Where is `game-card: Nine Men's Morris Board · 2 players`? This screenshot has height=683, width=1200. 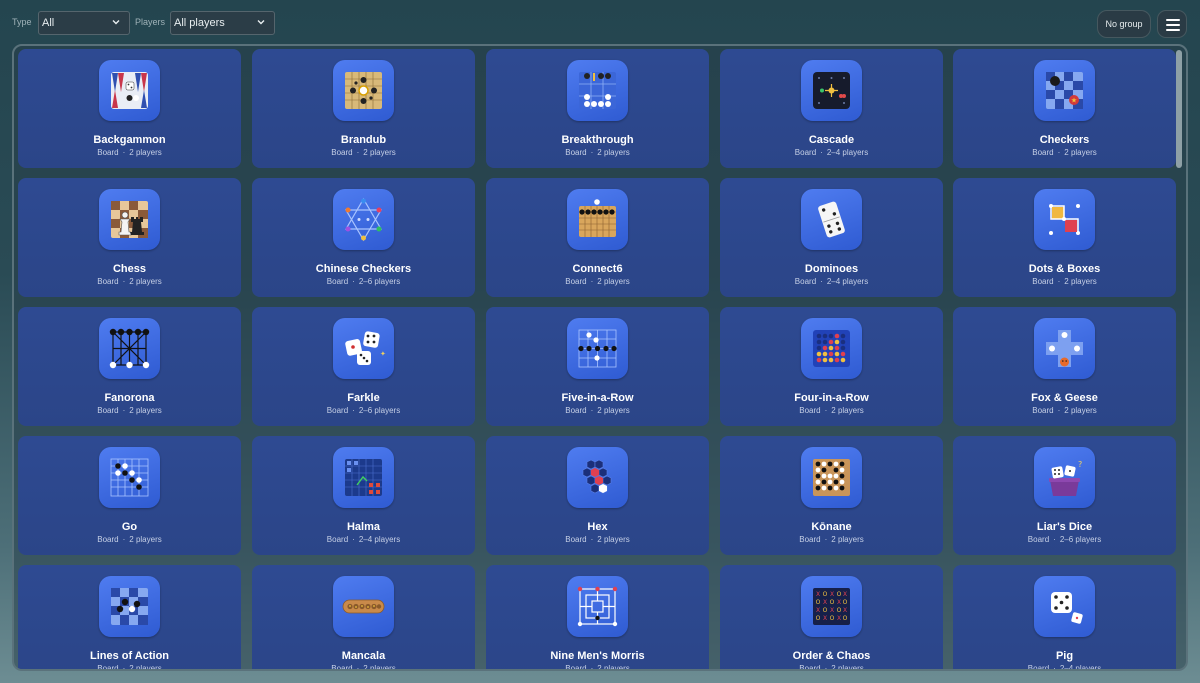
game-card: Nine Men's Morris Board · 2 players is located at coordinates (597, 617).